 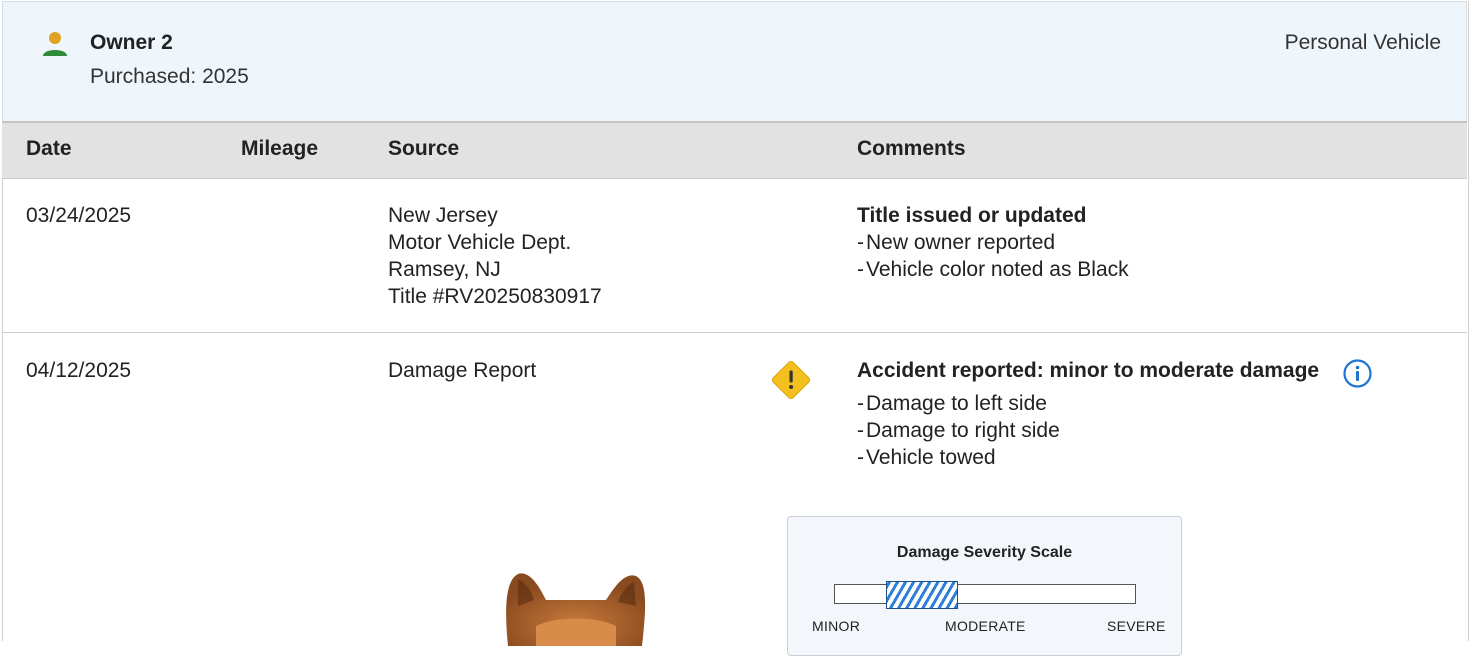 I want to click on row-1-source-line: Ramsey, NJ, so click(x=444, y=269).